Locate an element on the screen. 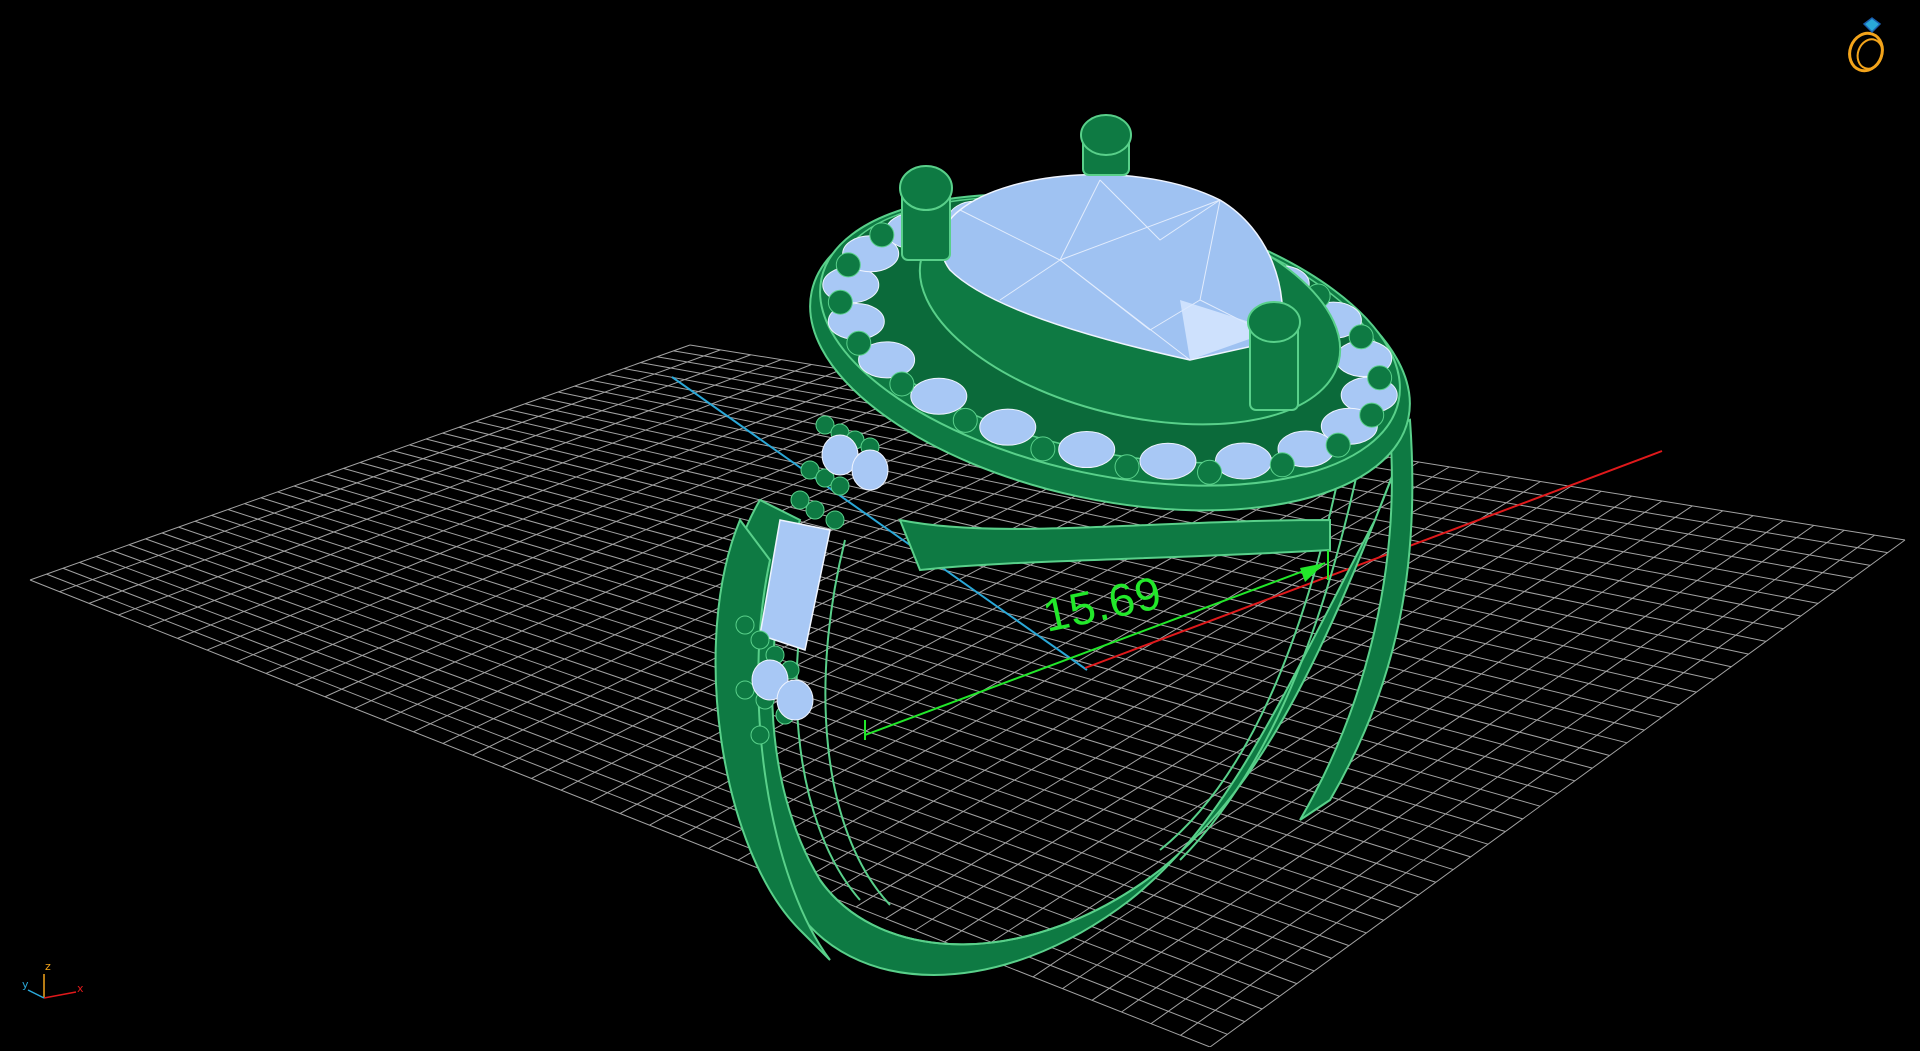  z-axis-label: z is located at coordinates (48, 966).